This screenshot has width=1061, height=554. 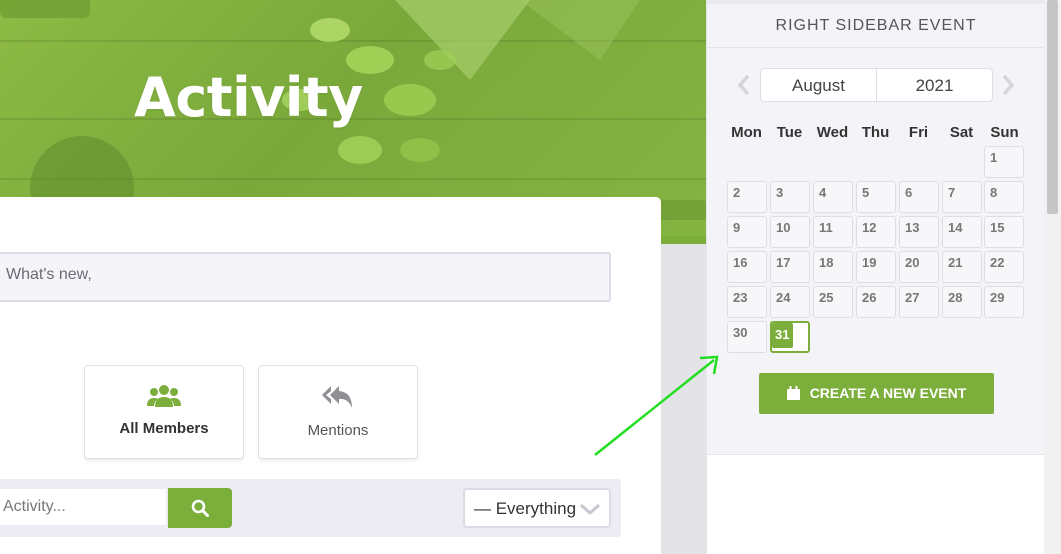 I want to click on activity-type-select: — Everything, so click(x=537, y=508).